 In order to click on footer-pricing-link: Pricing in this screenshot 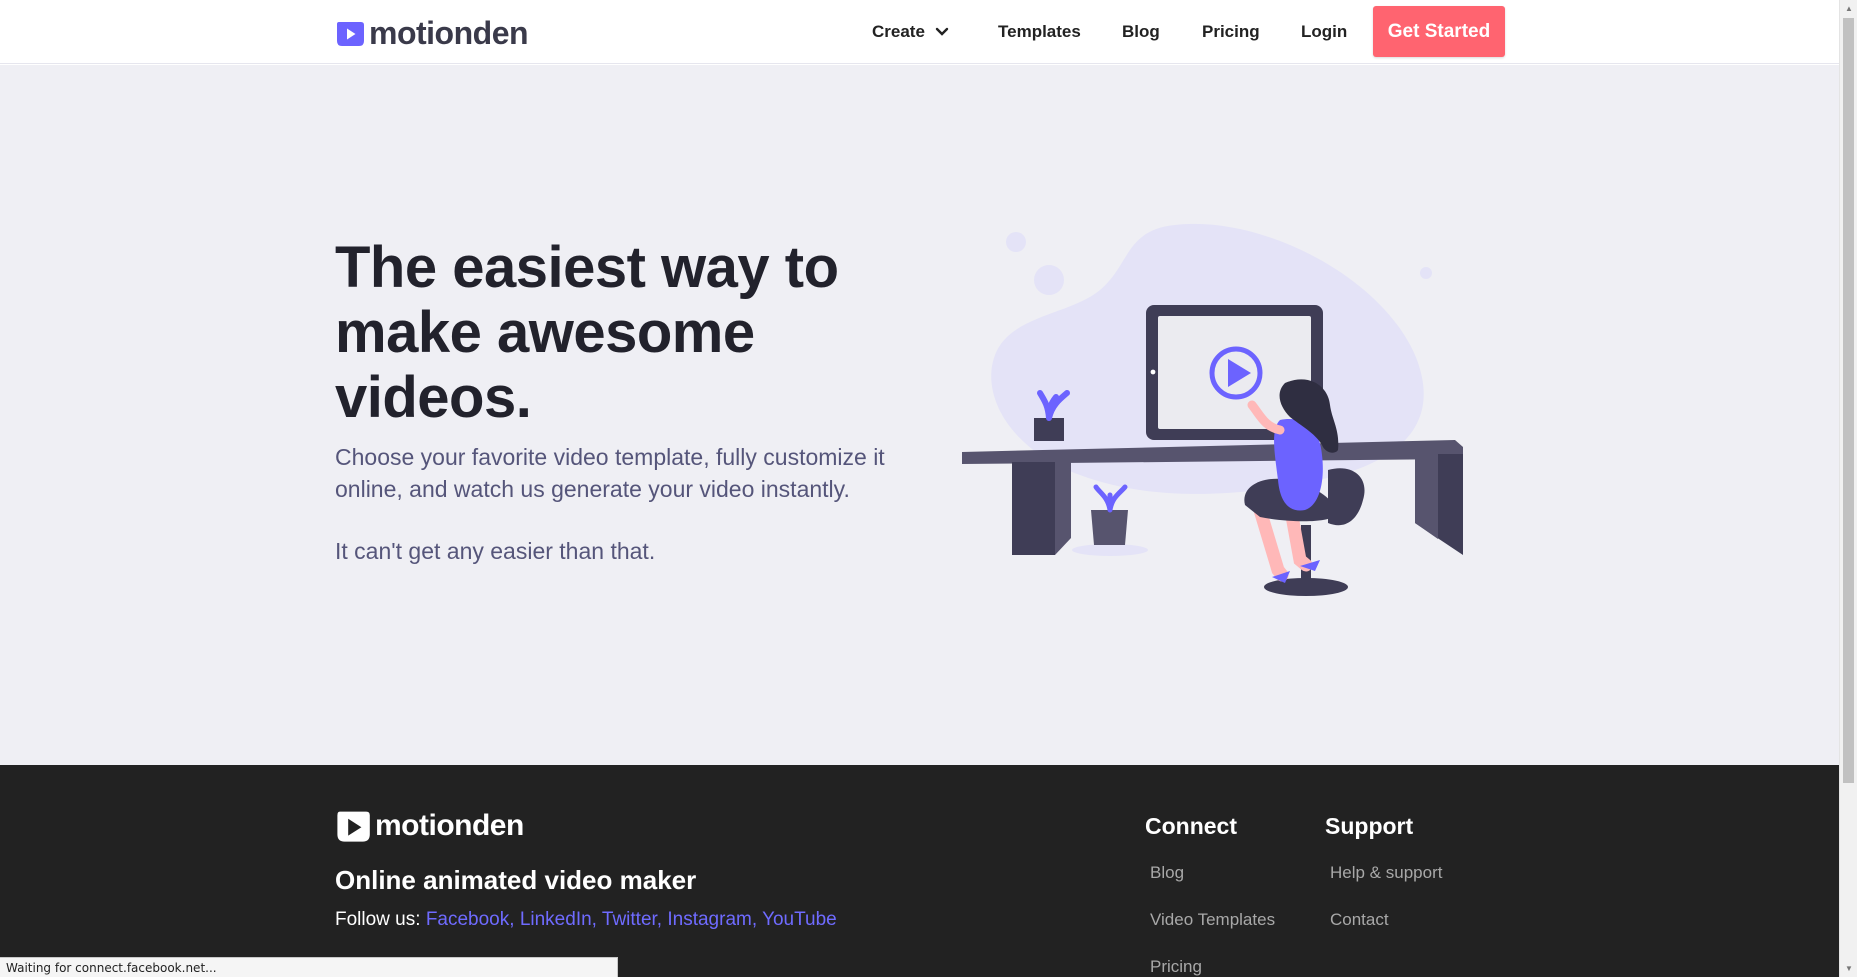, I will do `click(1176, 967)`.